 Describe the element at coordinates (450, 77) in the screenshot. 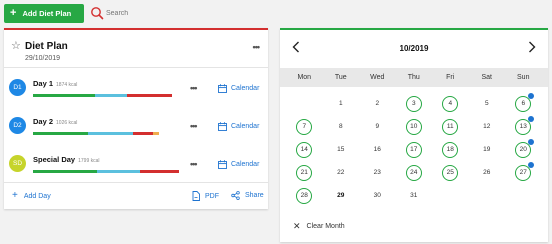

I see `weekday-label: Fri` at that location.